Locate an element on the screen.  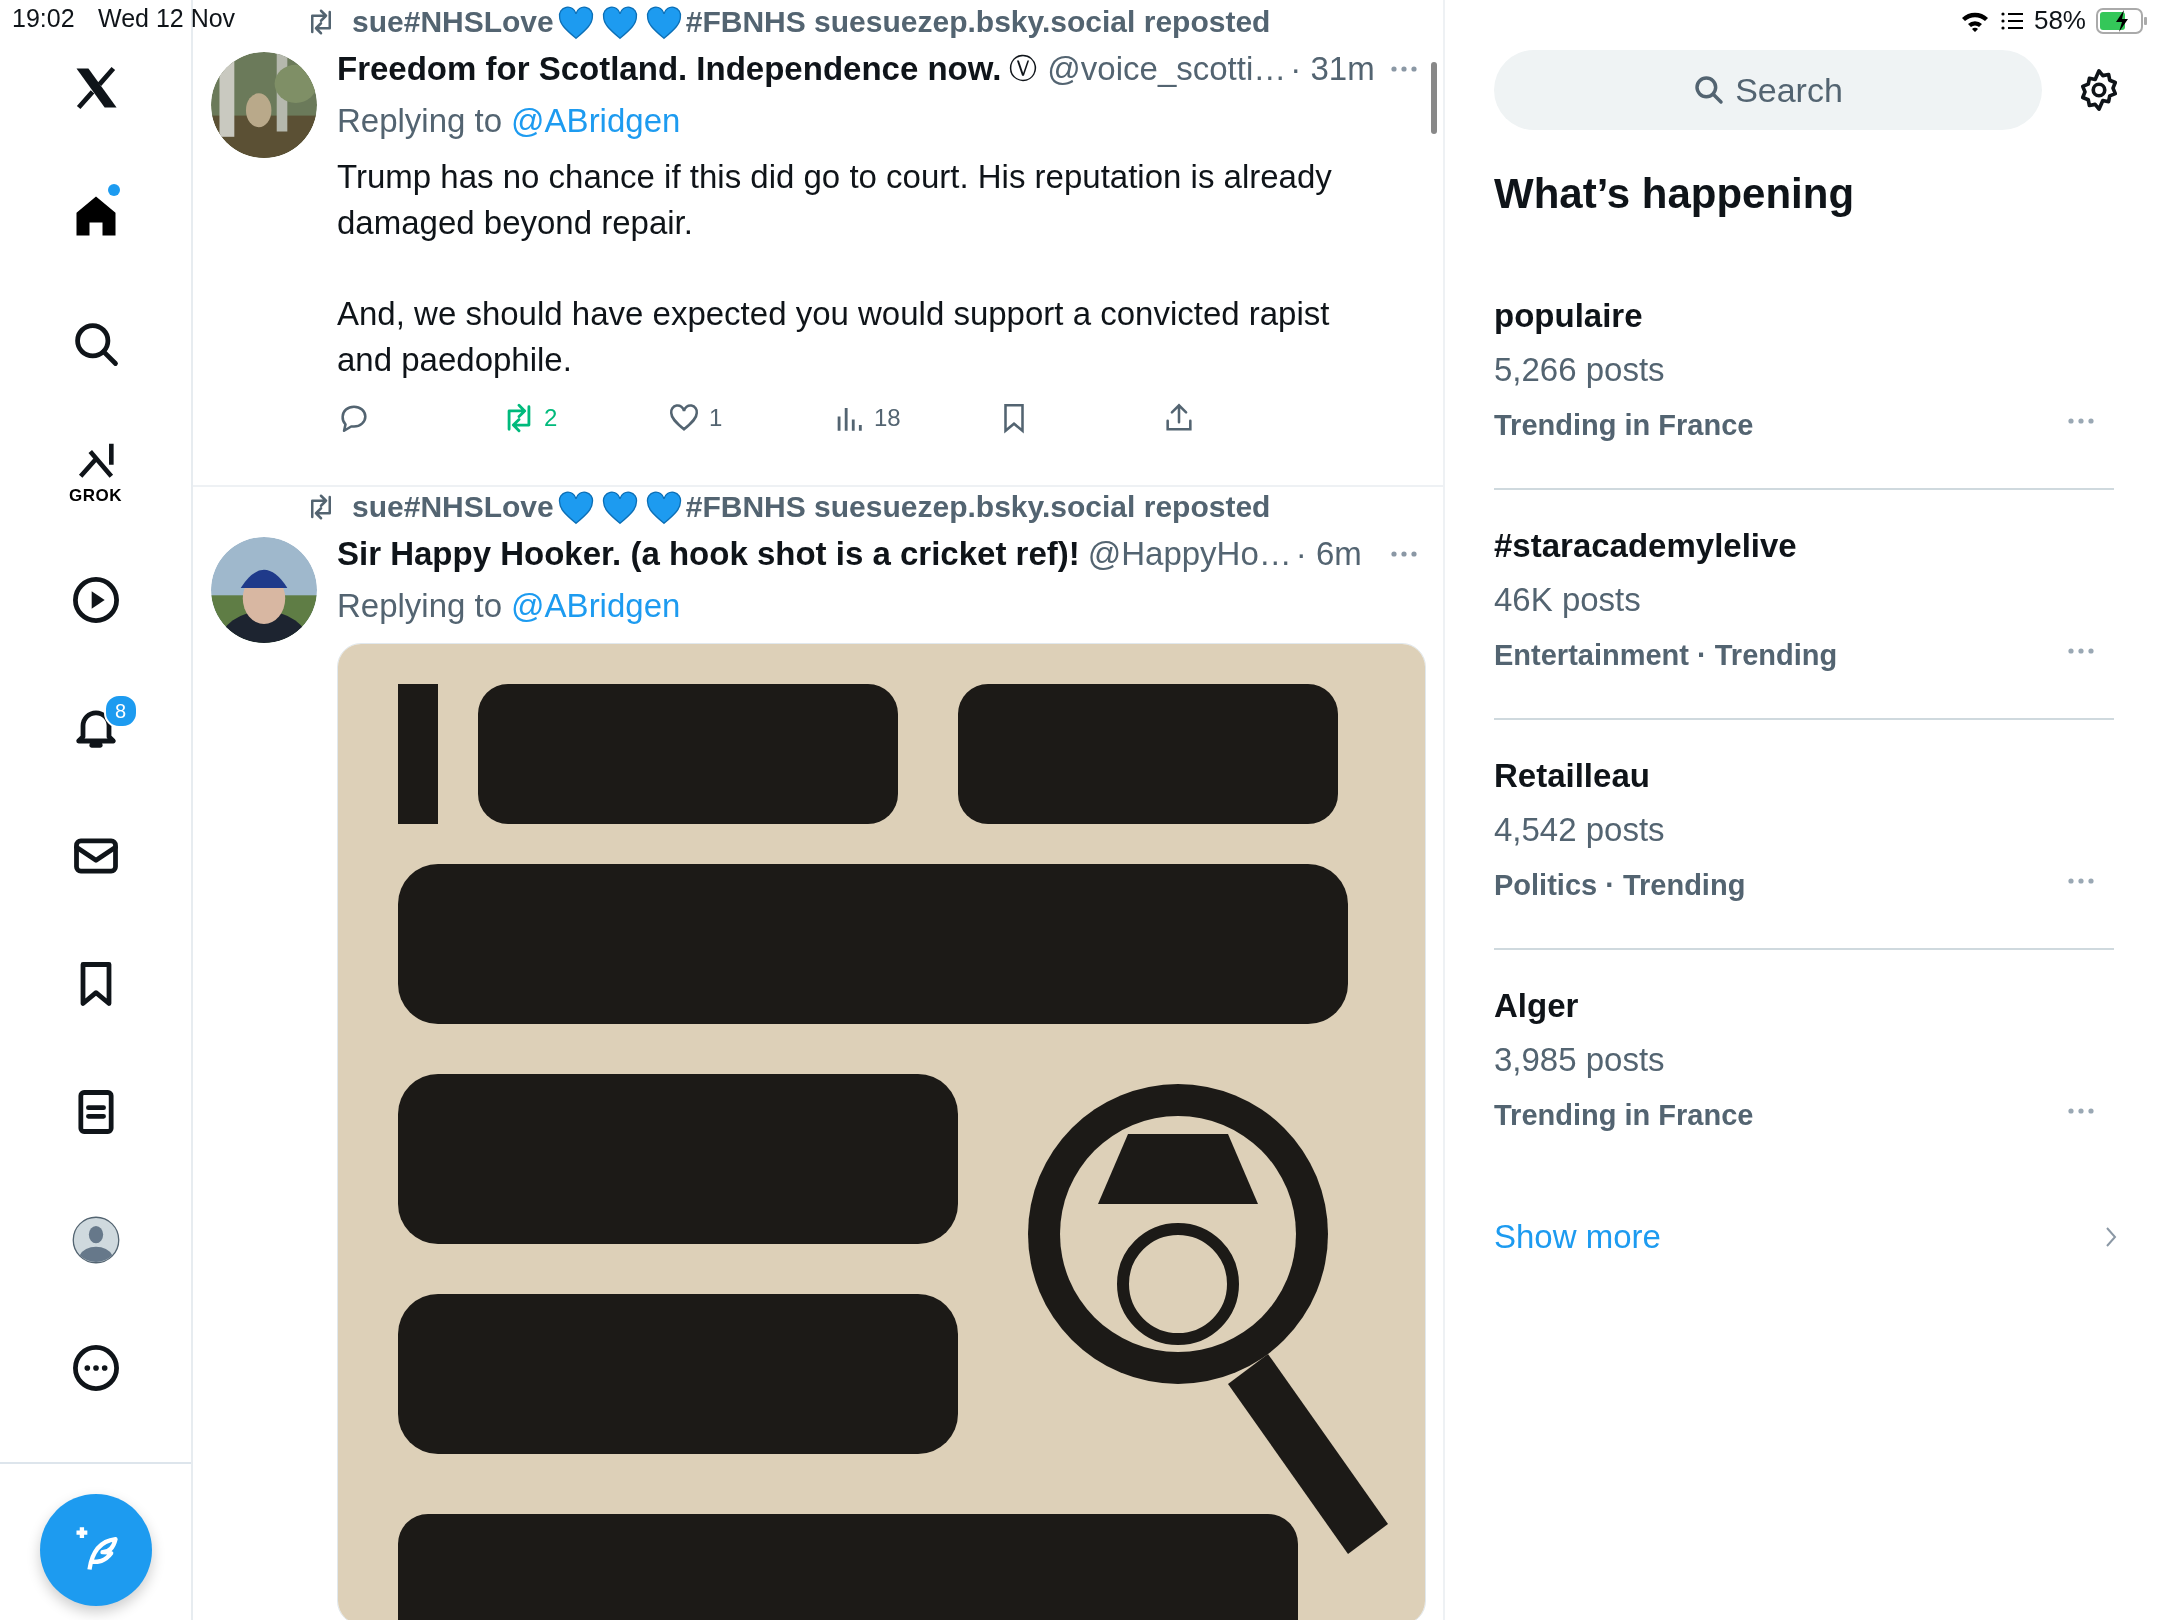
battery-percentage: 58% is located at coordinates (2059, 20).